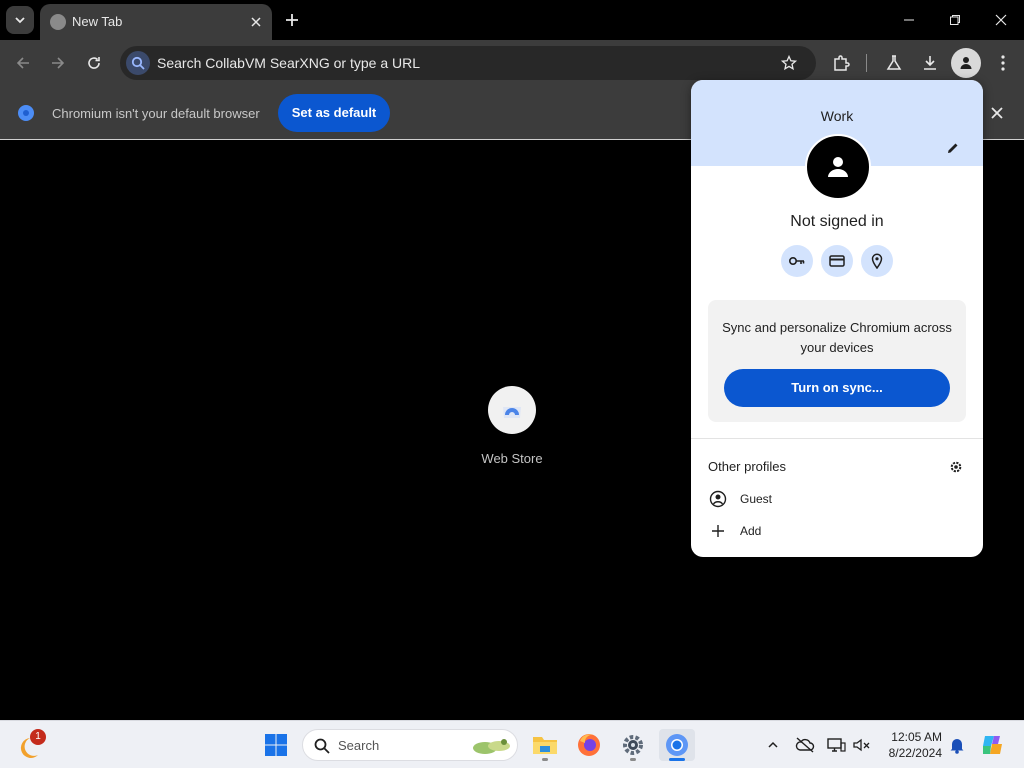 This screenshot has width=1024, height=768. I want to click on taskbar-chromium, so click(677, 745).